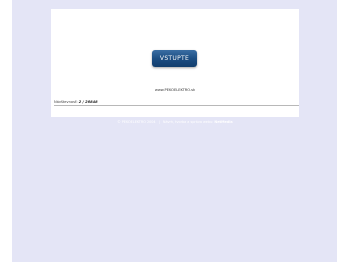 The width and height of the screenshot is (350, 262). Describe the element at coordinates (176, 105) in the screenshot. I see `divider` at that location.